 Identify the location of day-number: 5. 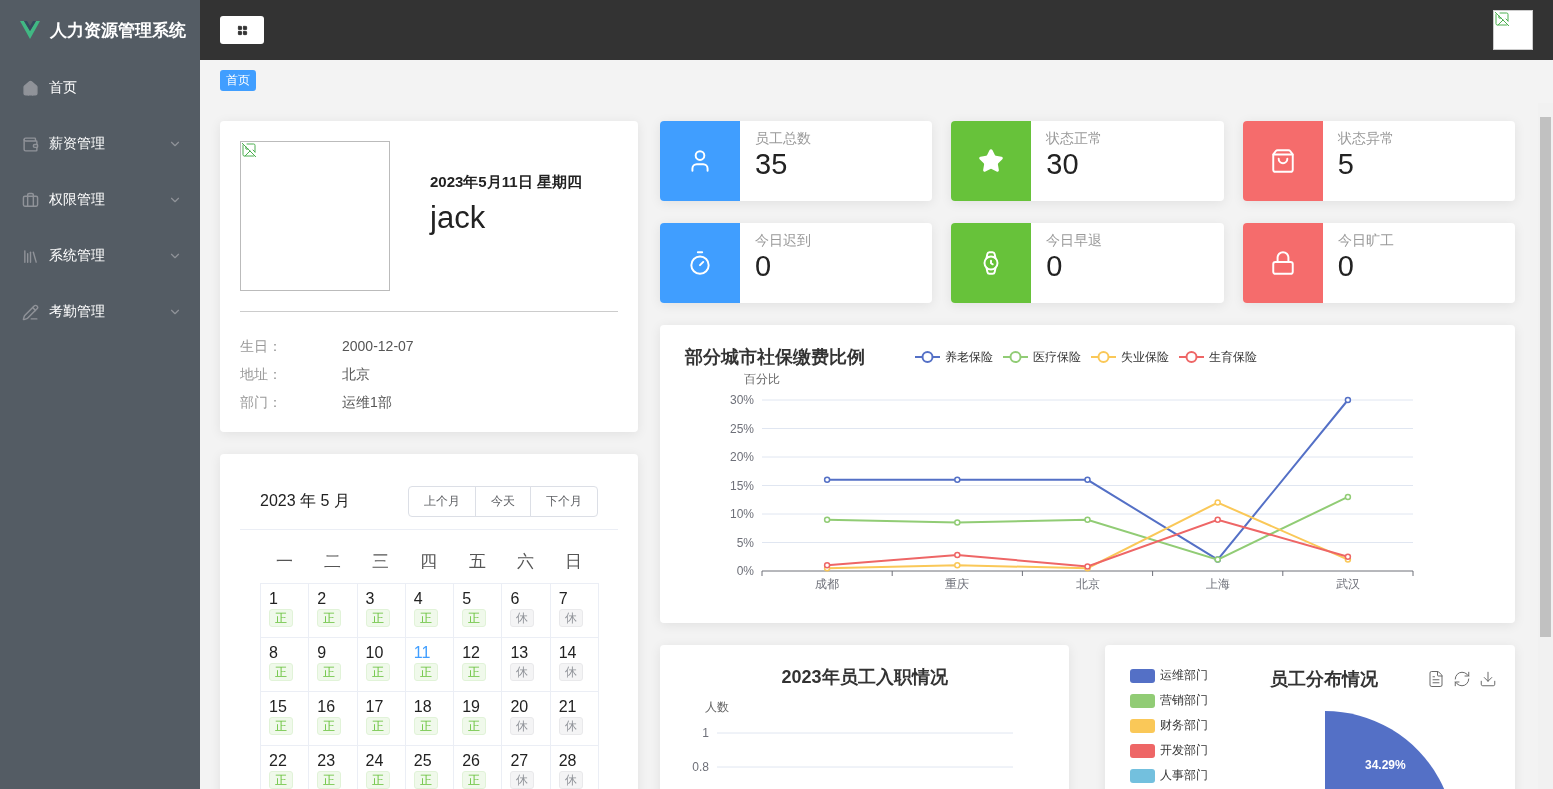
(467, 599).